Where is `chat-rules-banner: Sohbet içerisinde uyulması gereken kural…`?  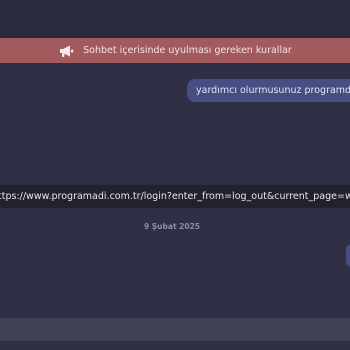 chat-rules-banner: Sohbet içerisinde uyulması gereken kural… is located at coordinates (175, 50).